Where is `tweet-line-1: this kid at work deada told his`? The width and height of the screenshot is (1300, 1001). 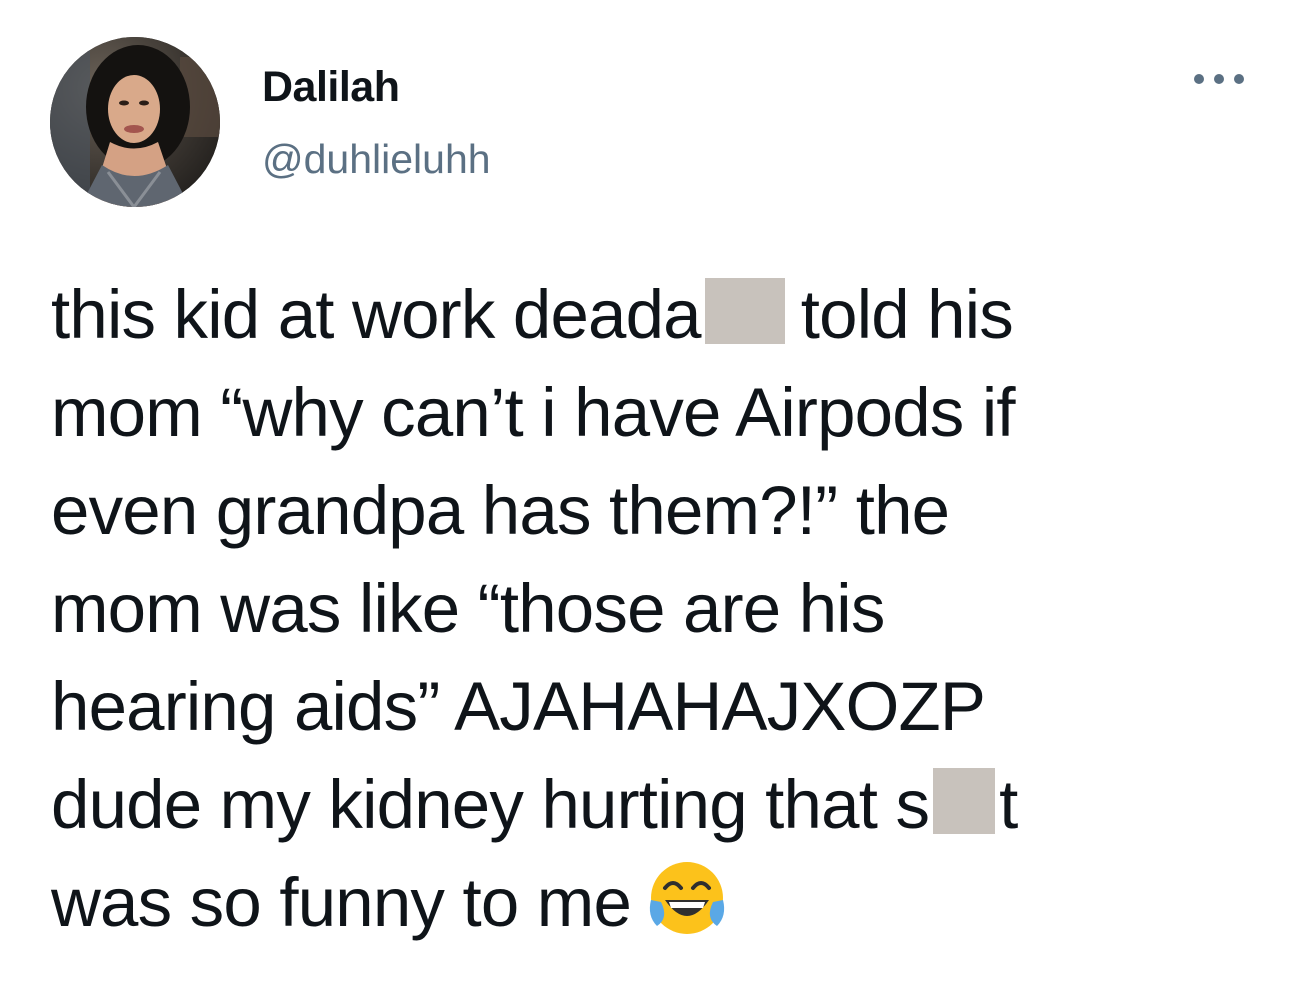
tweet-line-1: this kid at work deada told his is located at coordinates (661, 315).